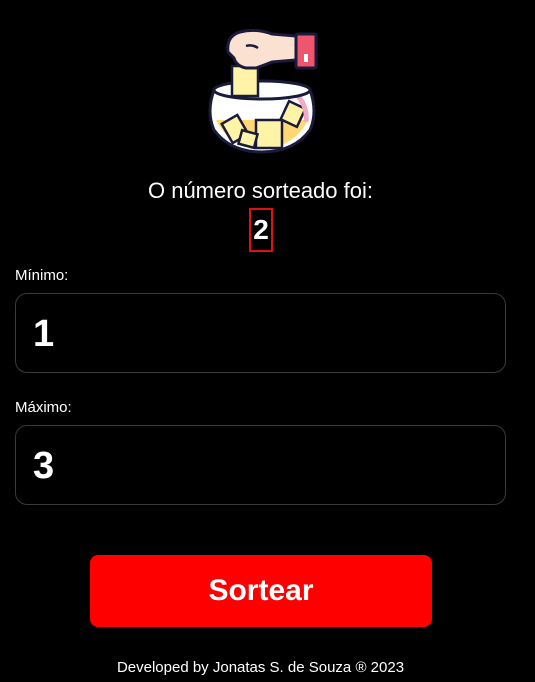 The image size is (535, 682). I want to click on maximum-value: 3, so click(44, 466).